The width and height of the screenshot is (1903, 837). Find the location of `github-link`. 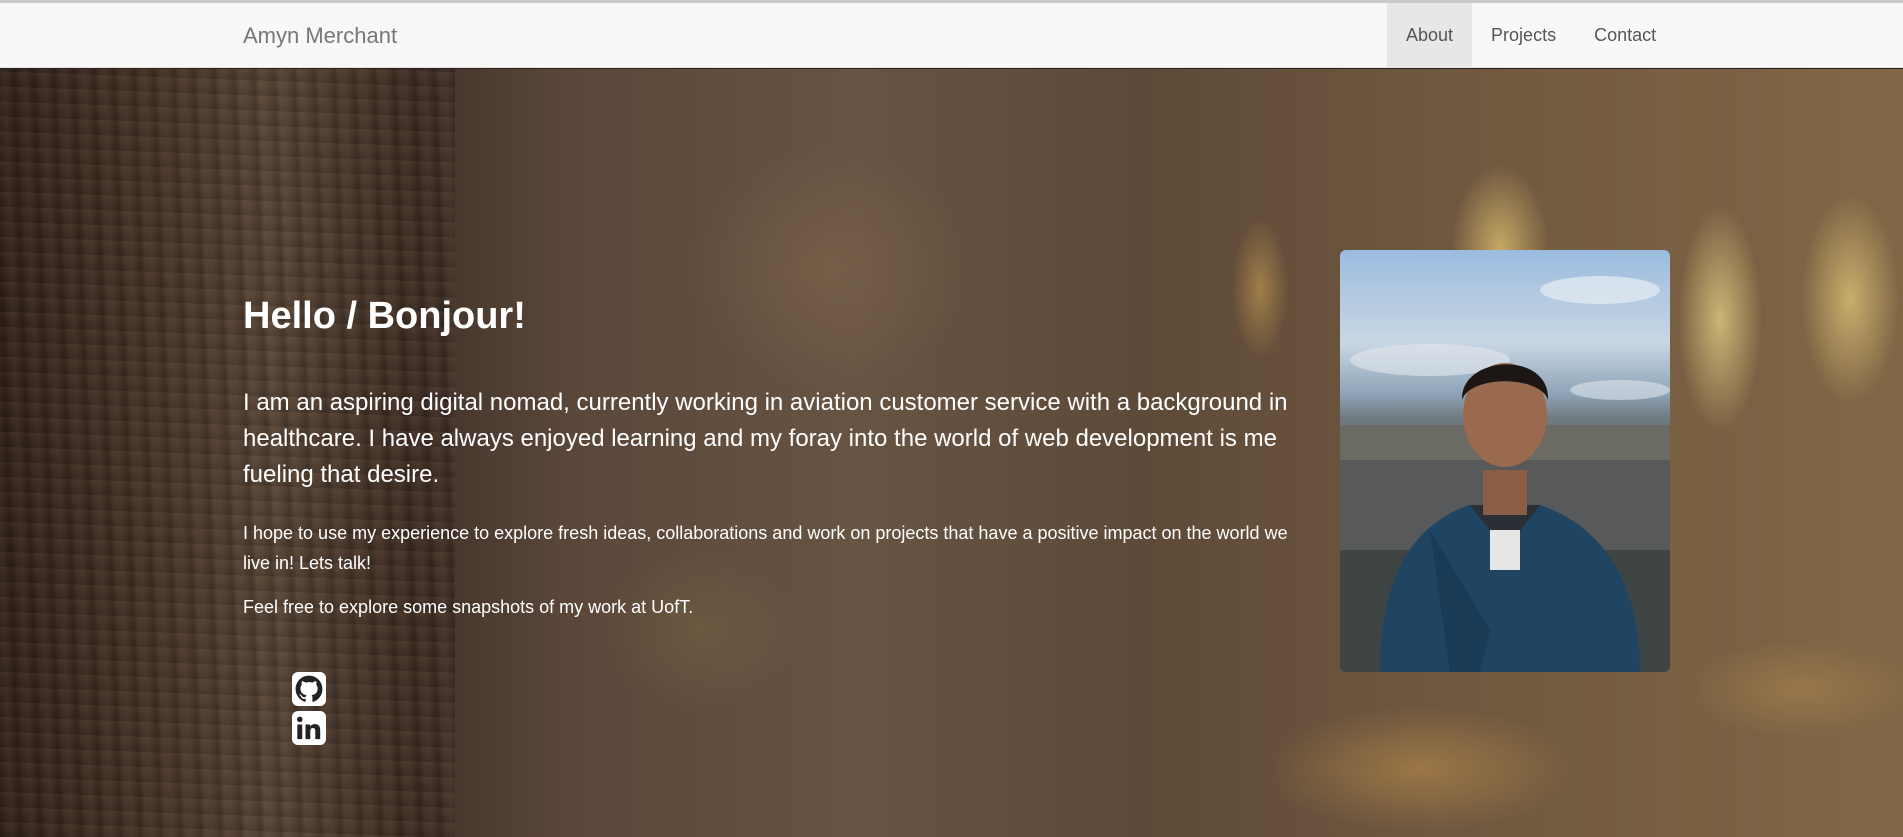

github-link is located at coordinates (309, 689).